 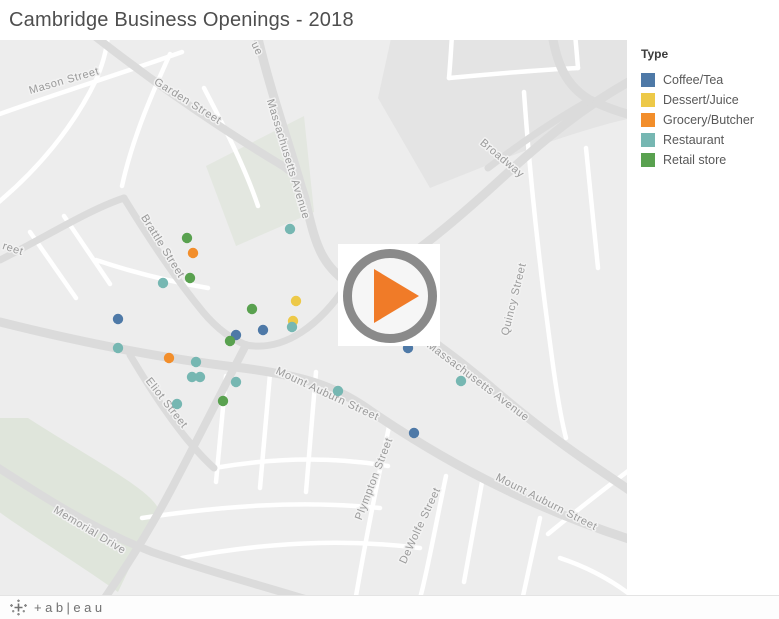 What do you see at coordinates (477, 381) in the screenshot?
I see `street-label: Massachusetts Avenue` at bounding box center [477, 381].